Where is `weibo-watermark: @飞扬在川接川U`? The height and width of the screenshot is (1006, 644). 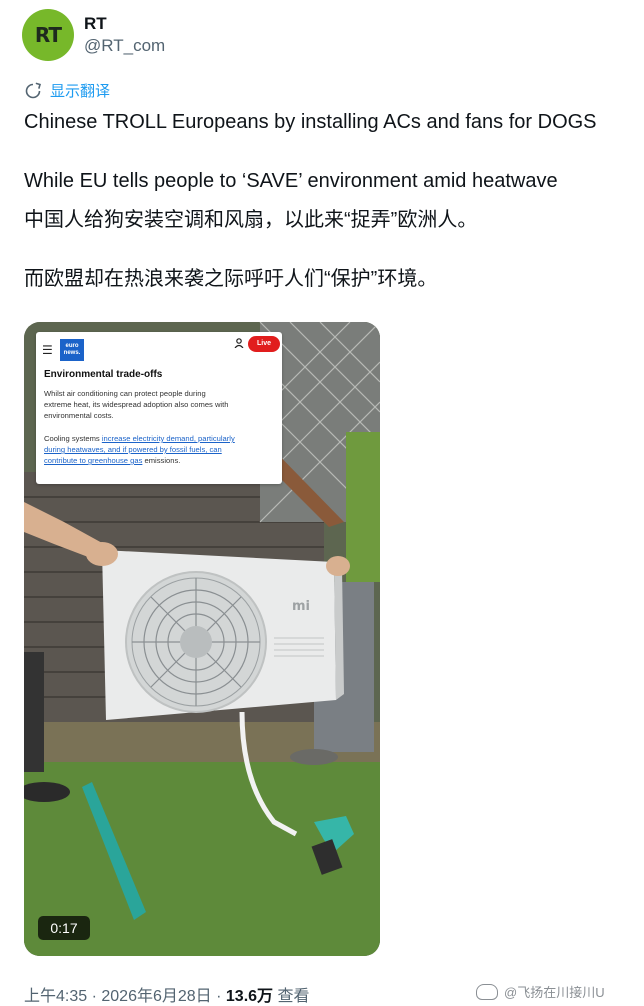
weibo-watermark: @飞扬在川接川U is located at coordinates (540, 991).